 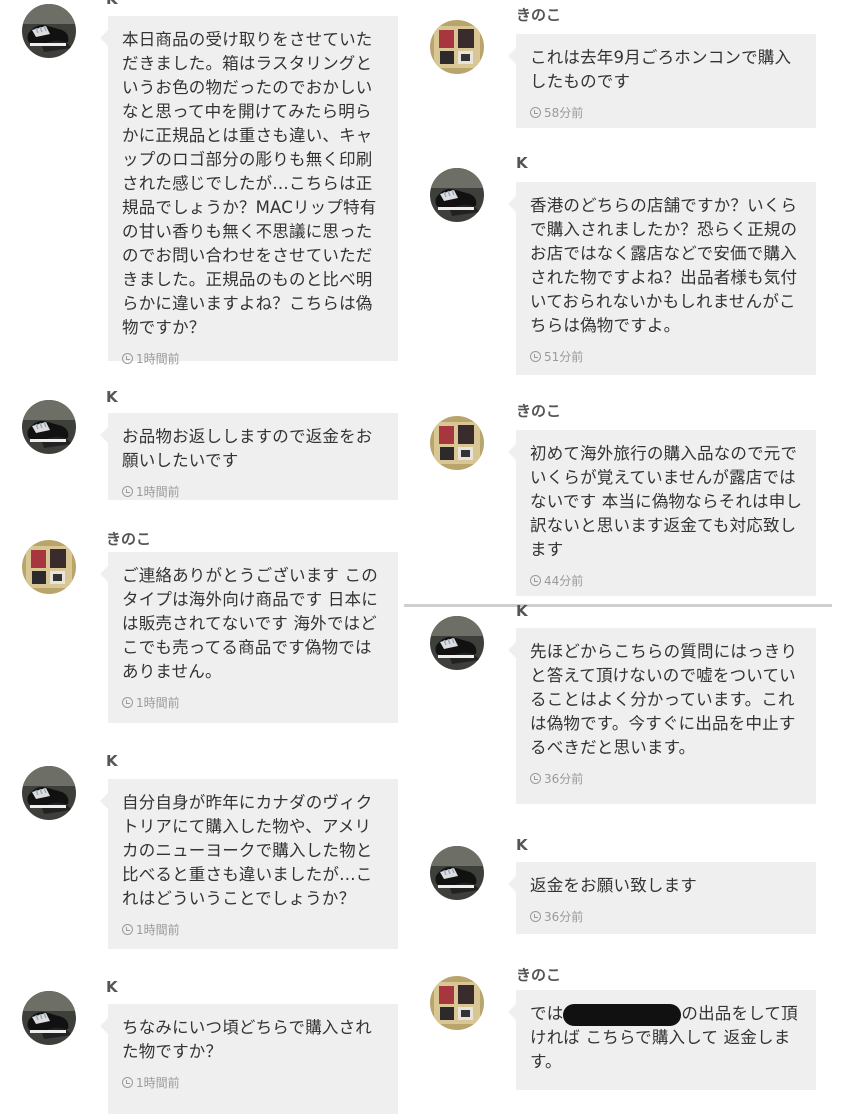 I want to click on message-bubble: では の出品をして頂ければ こちらで購入して 返金します。, so click(x=662, y=1040).